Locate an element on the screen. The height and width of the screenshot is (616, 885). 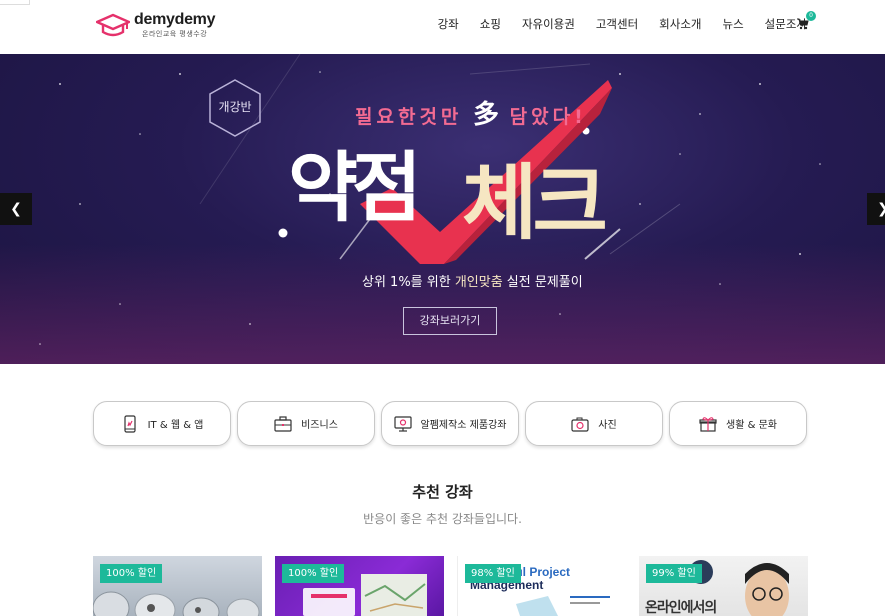
section-title: 추천 강좌 is located at coordinates (442, 492).